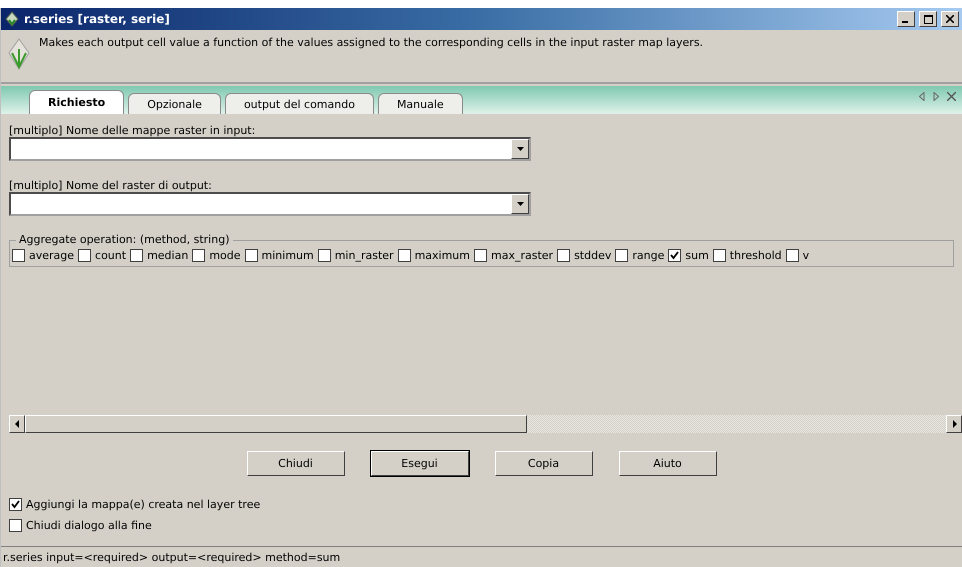 Image resolution: width=962 pixels, height=567 pixels. What do you see at coordinates (299, 103) in the screenshot?
I see `tab: output del comando` at bounding box center [299, 103].